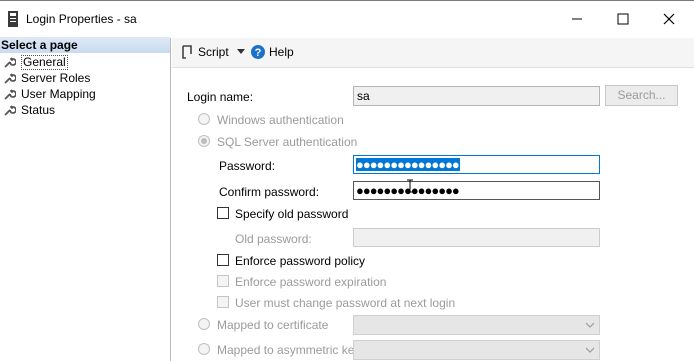 This screenshot has width=694, height=361. I want to click on mapped-asym-key-radio, so click(204, 349).